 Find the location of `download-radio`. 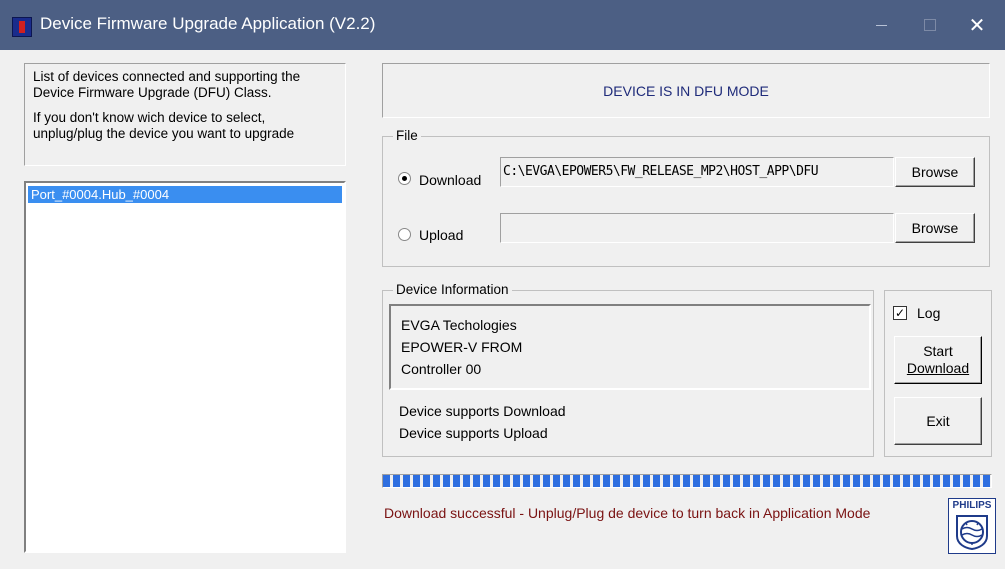

download-radio is located at coordinates (404, 178).